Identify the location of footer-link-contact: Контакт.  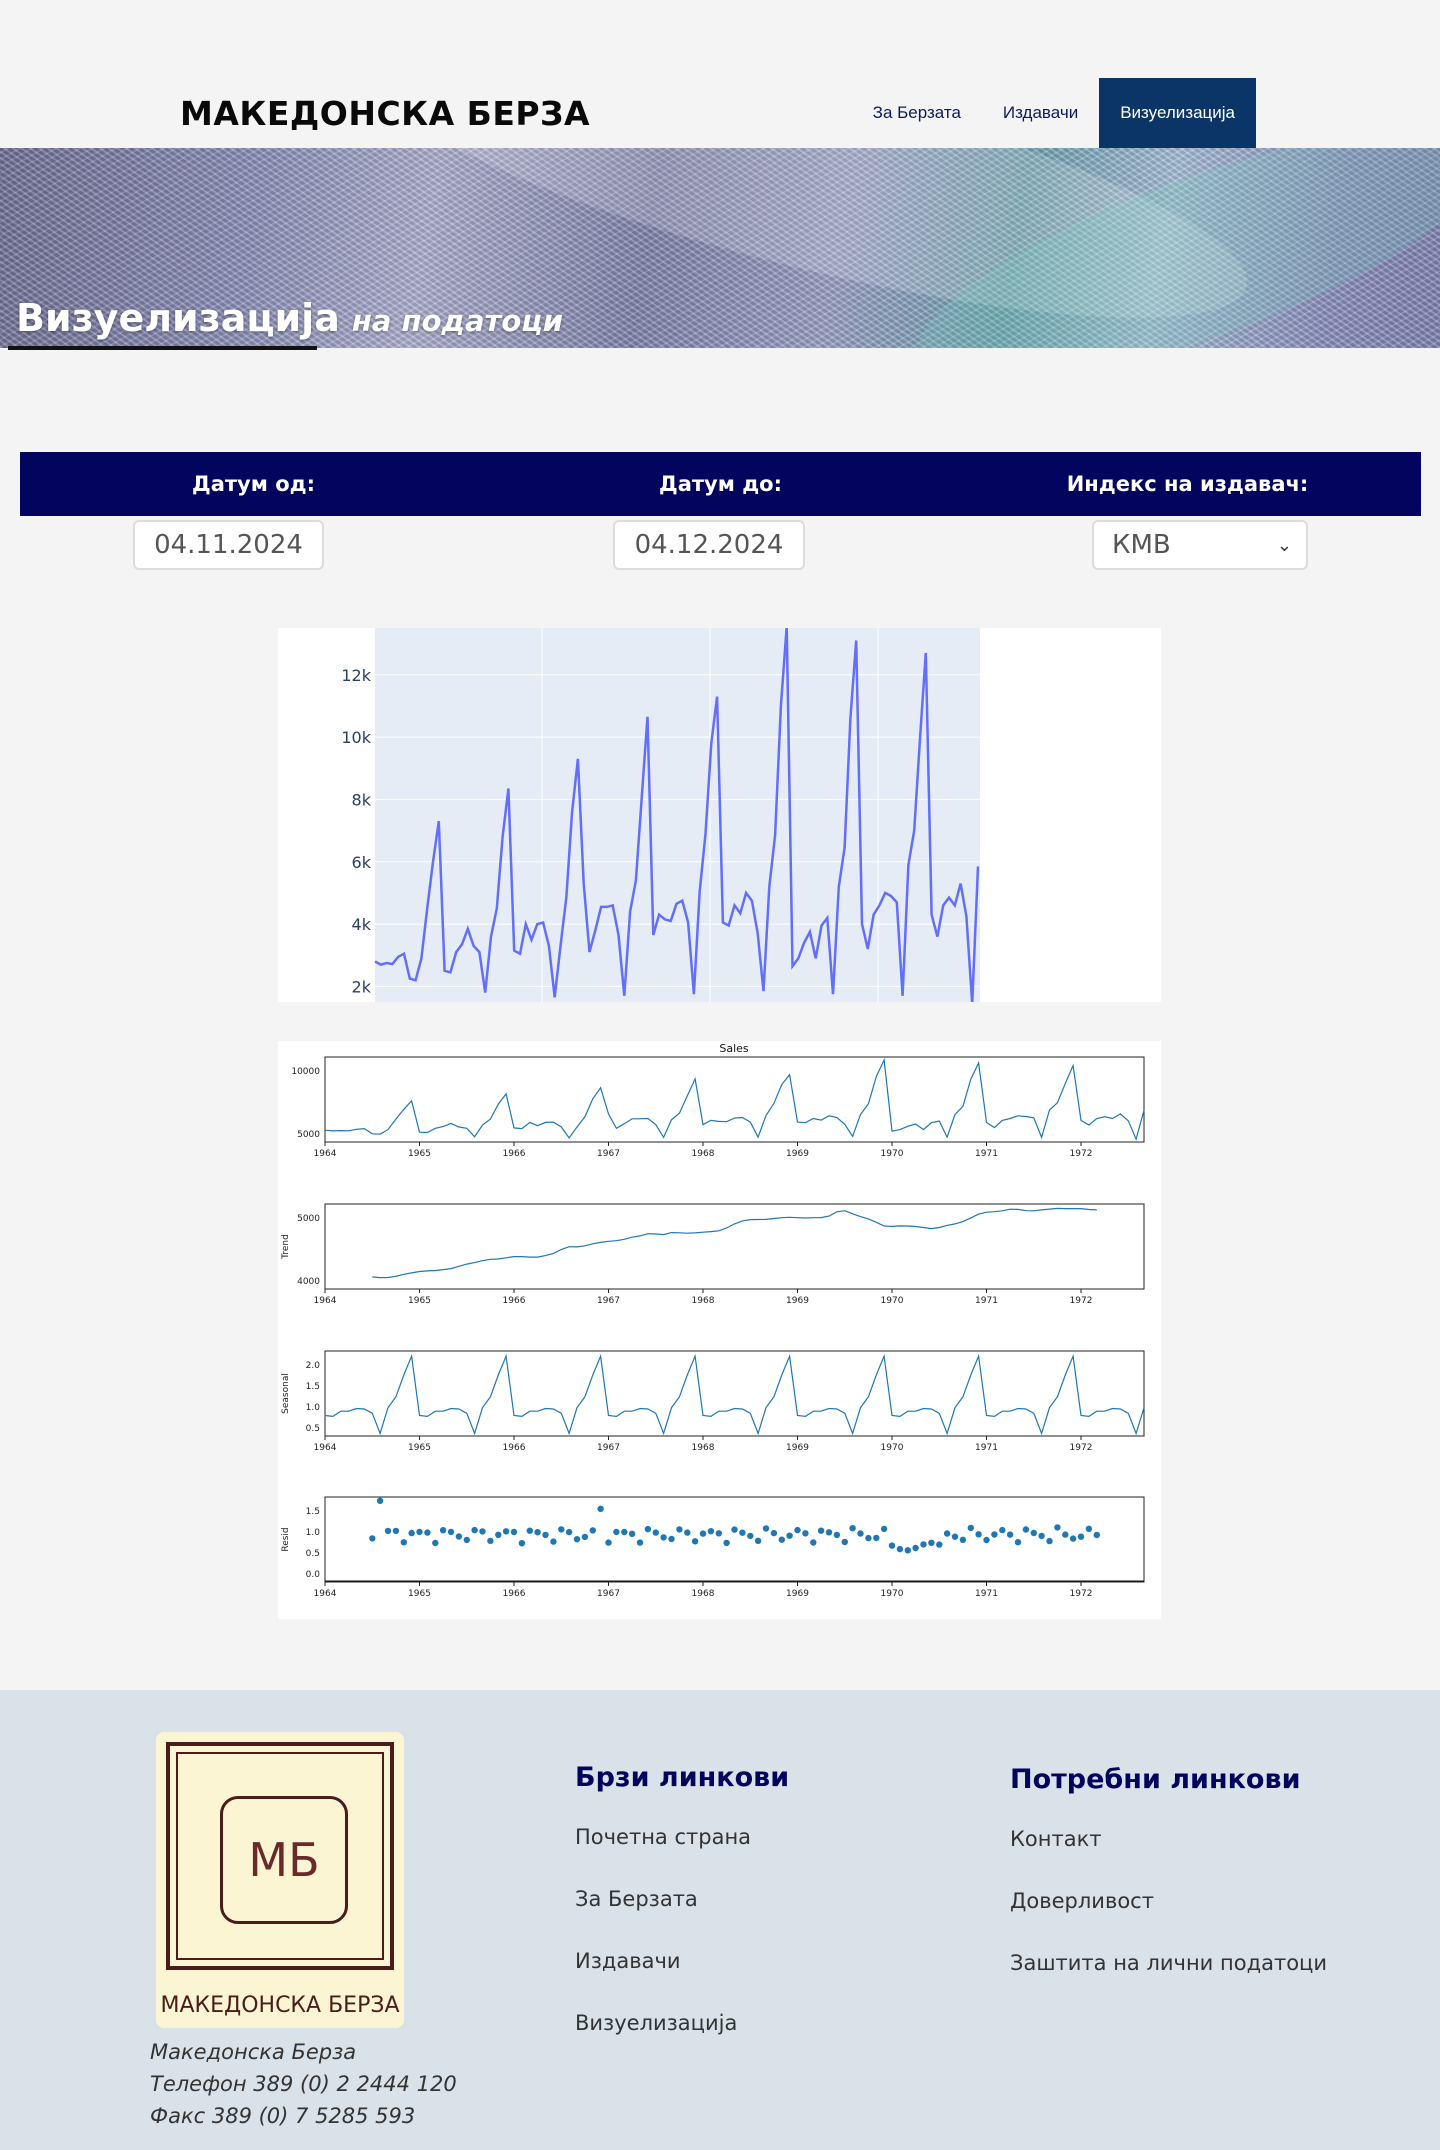
(1168, 1839).